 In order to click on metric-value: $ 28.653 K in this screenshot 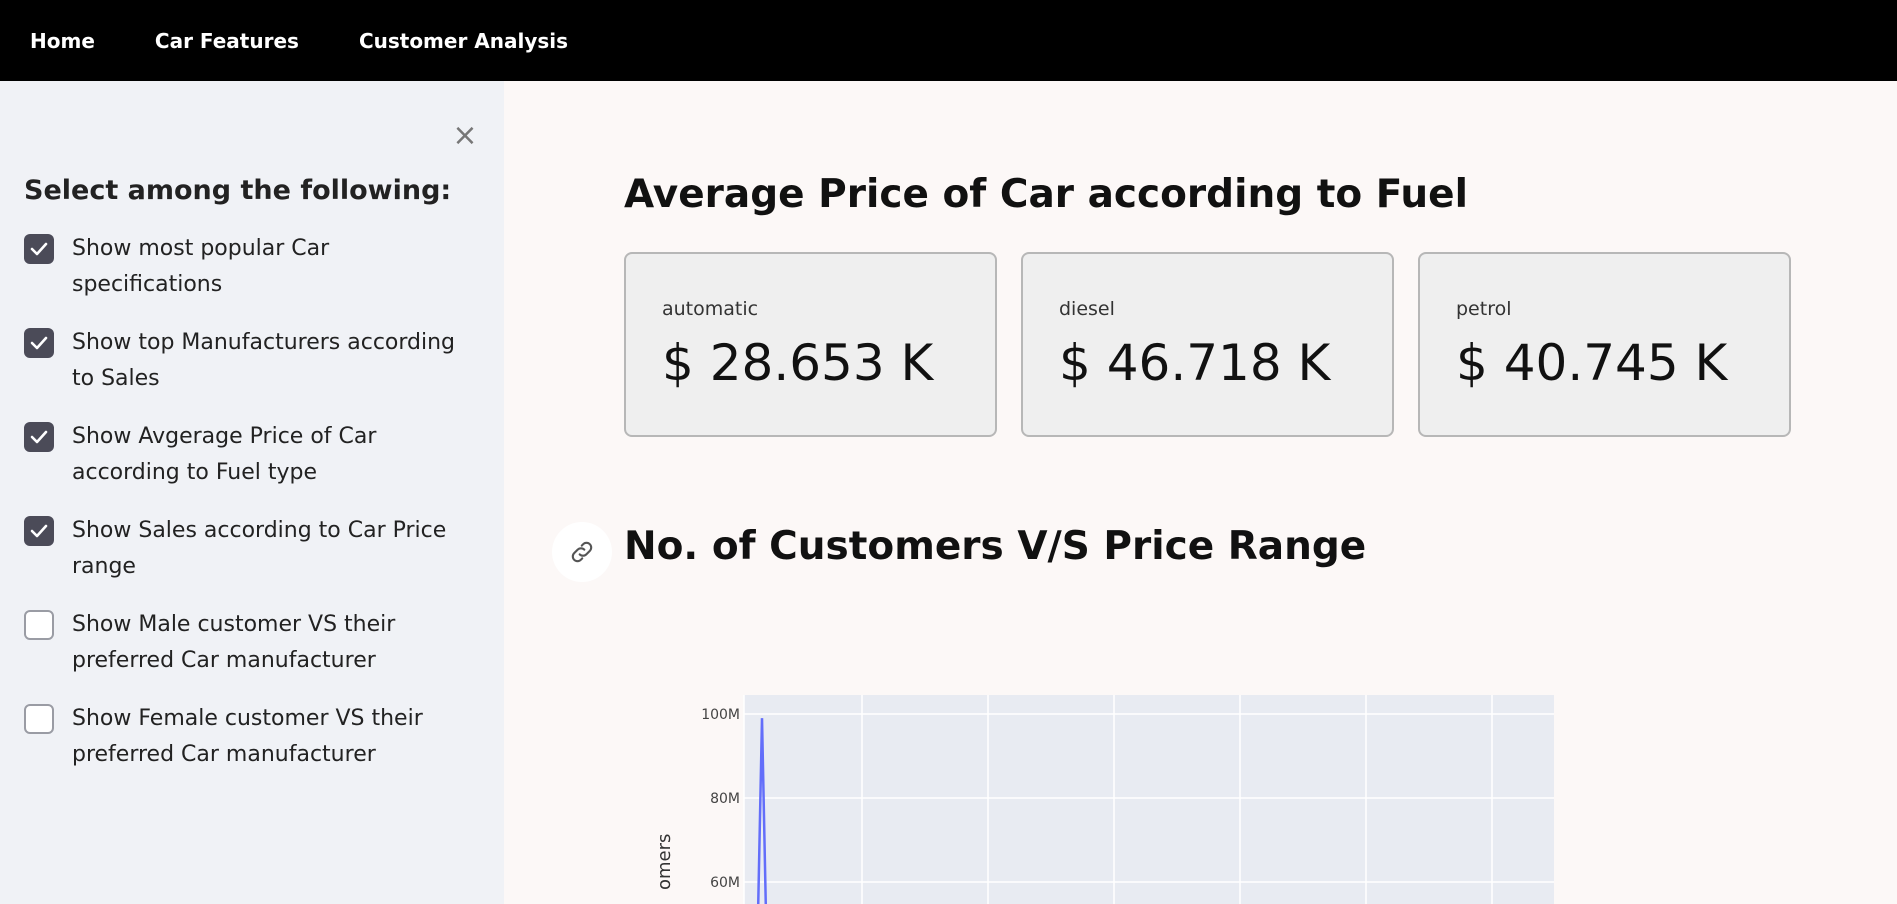, I will do `click(798, 363)`.